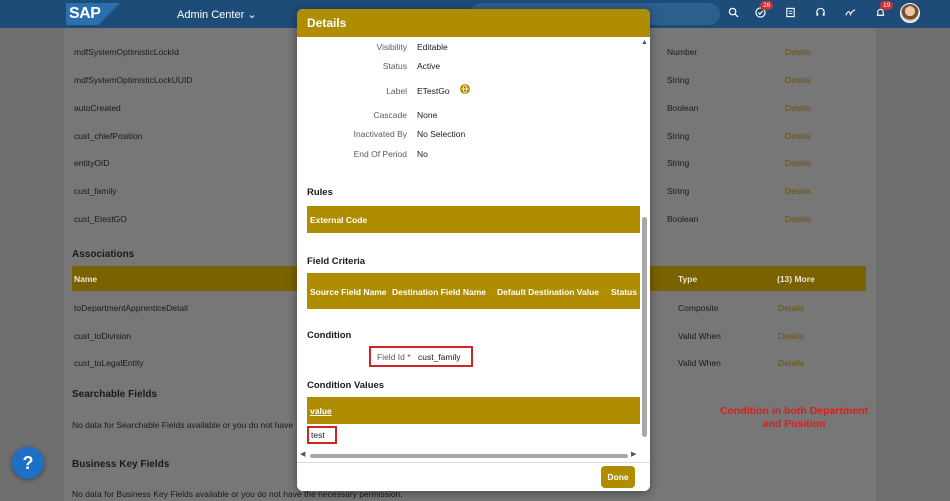 The image size is (950, 501). What do you see at coordinates (252, 15) in the screenshot?
I see `chevron-down-icon: ⌄` at bounding box center [252, 15].